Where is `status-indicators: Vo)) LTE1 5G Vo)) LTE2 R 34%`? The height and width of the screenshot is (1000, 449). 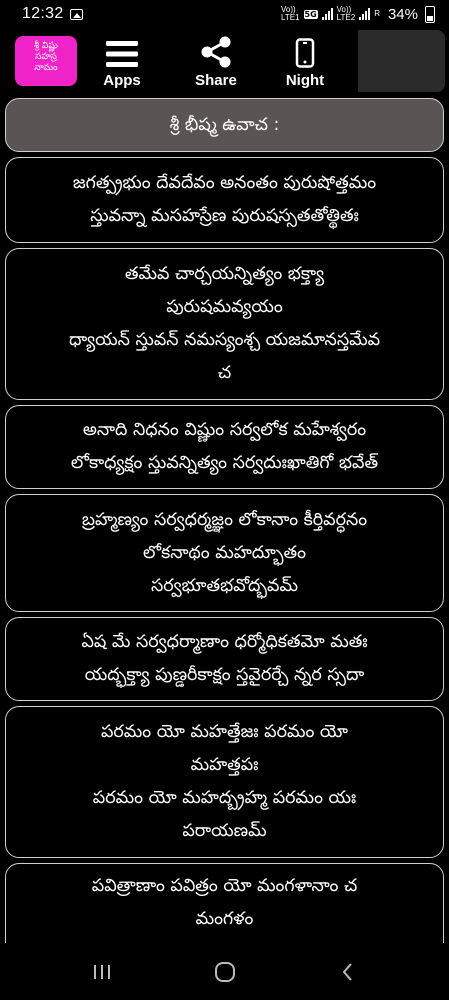
status-indicators: Vo)) LTE1 5G Vo)) LTE2 R 34% is located at coordinates (357, 14).